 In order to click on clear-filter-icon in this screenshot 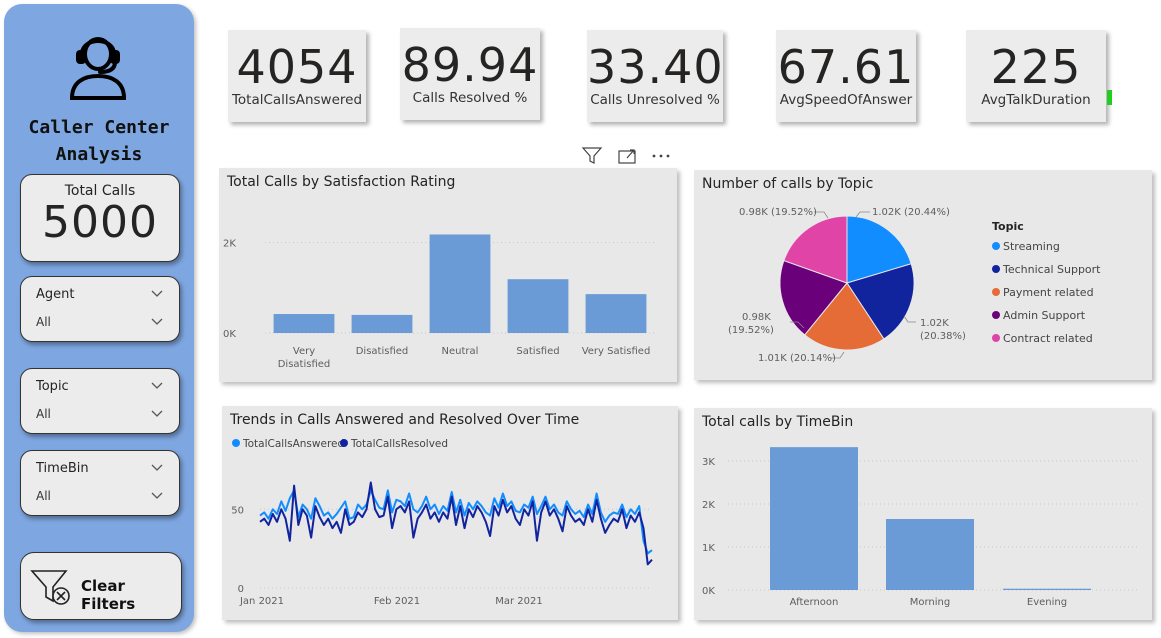, I will do `click(50, 587)`.